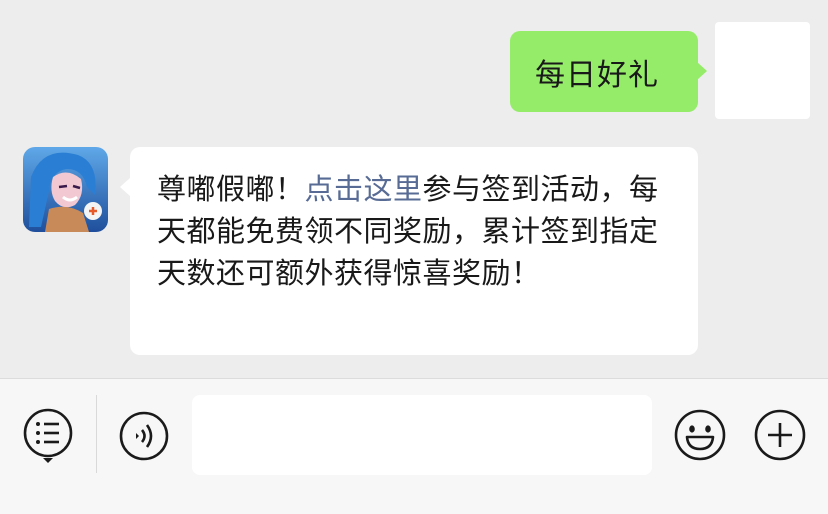 The width and height of the screenshot is (828, 514). I want to click on more-button, so click(780, 435).